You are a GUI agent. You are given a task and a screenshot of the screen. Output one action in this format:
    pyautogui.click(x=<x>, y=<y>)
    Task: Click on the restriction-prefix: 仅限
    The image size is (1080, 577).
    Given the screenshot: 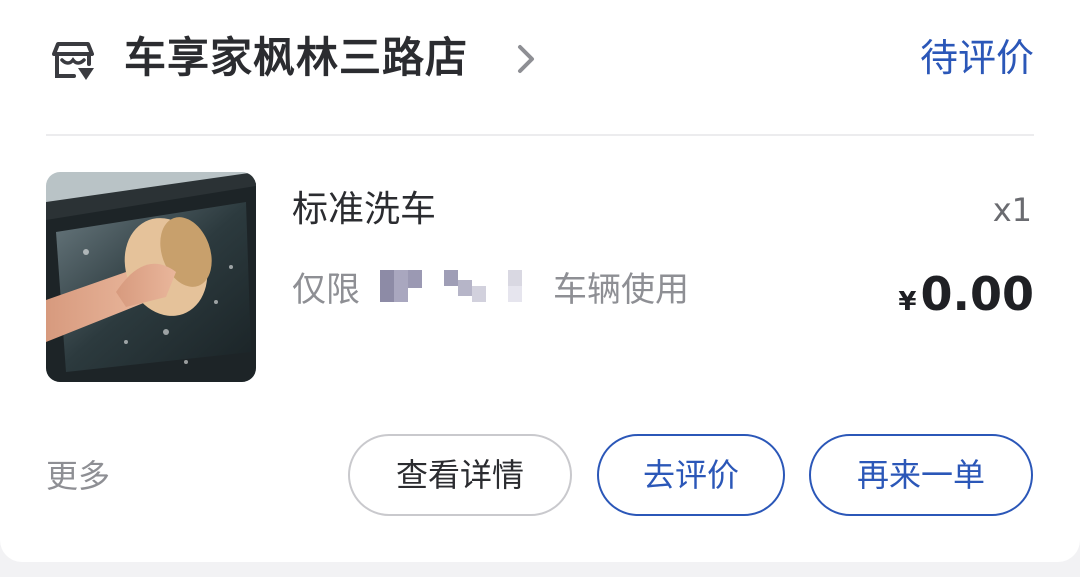 What is the action you would take?
    pyautogui.click(x=326, y=290)
    